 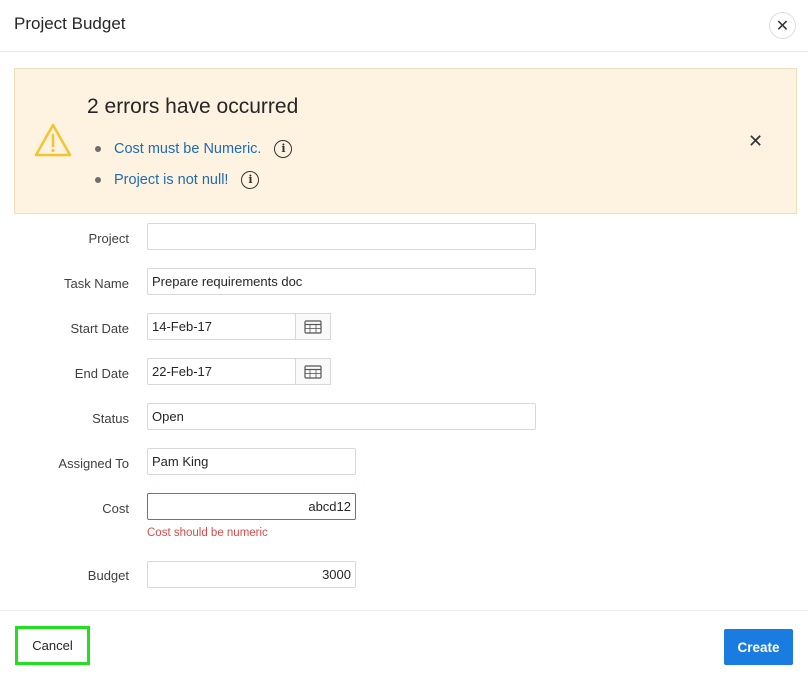 I want to click on project-label: Project, so click(x=108, y=238).